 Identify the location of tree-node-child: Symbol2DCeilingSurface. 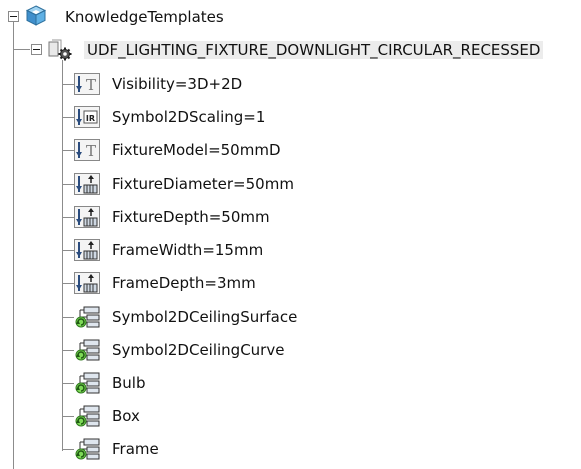
(204, 317).